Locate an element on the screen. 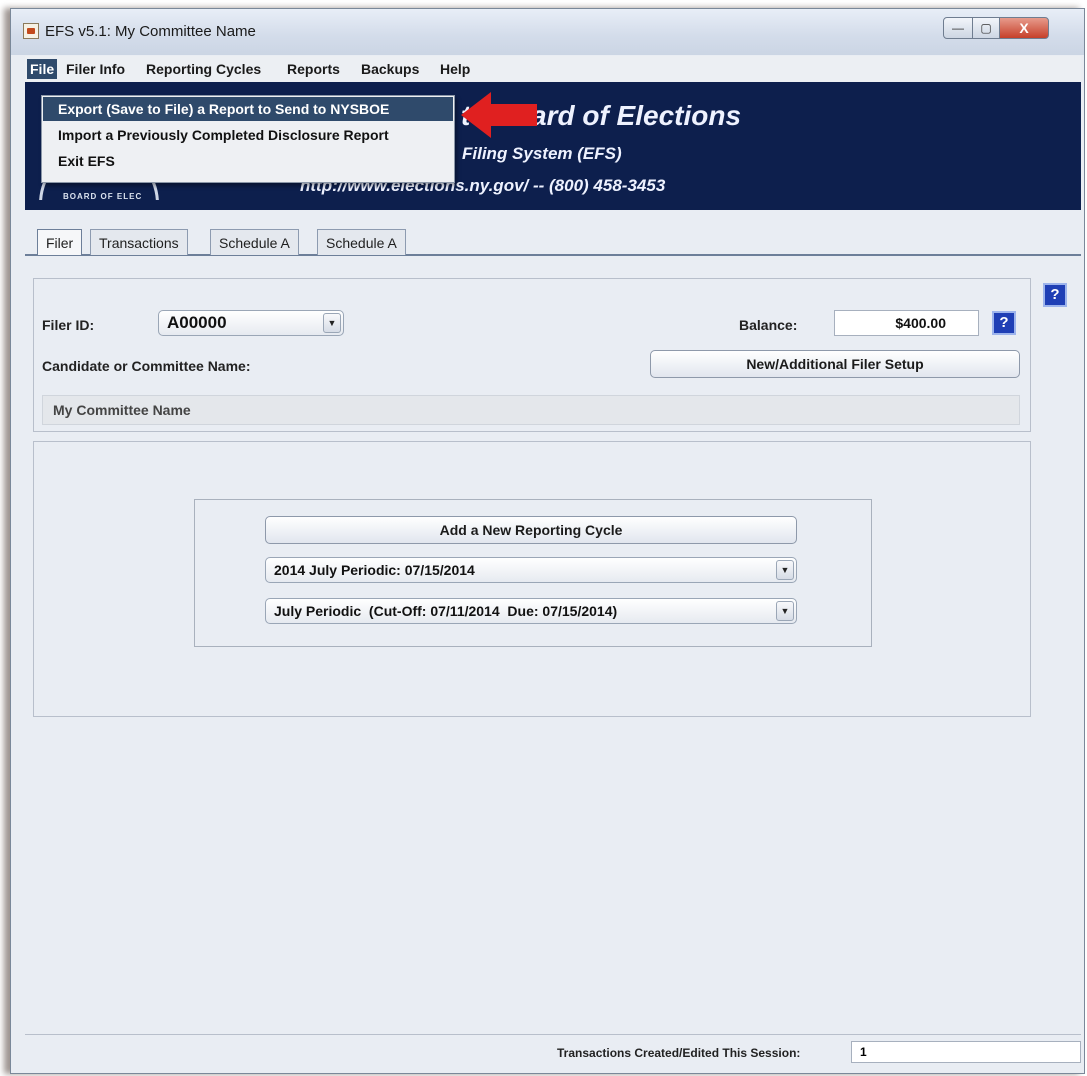  balance-field: $400.00 is located at coordinates (906, 323).